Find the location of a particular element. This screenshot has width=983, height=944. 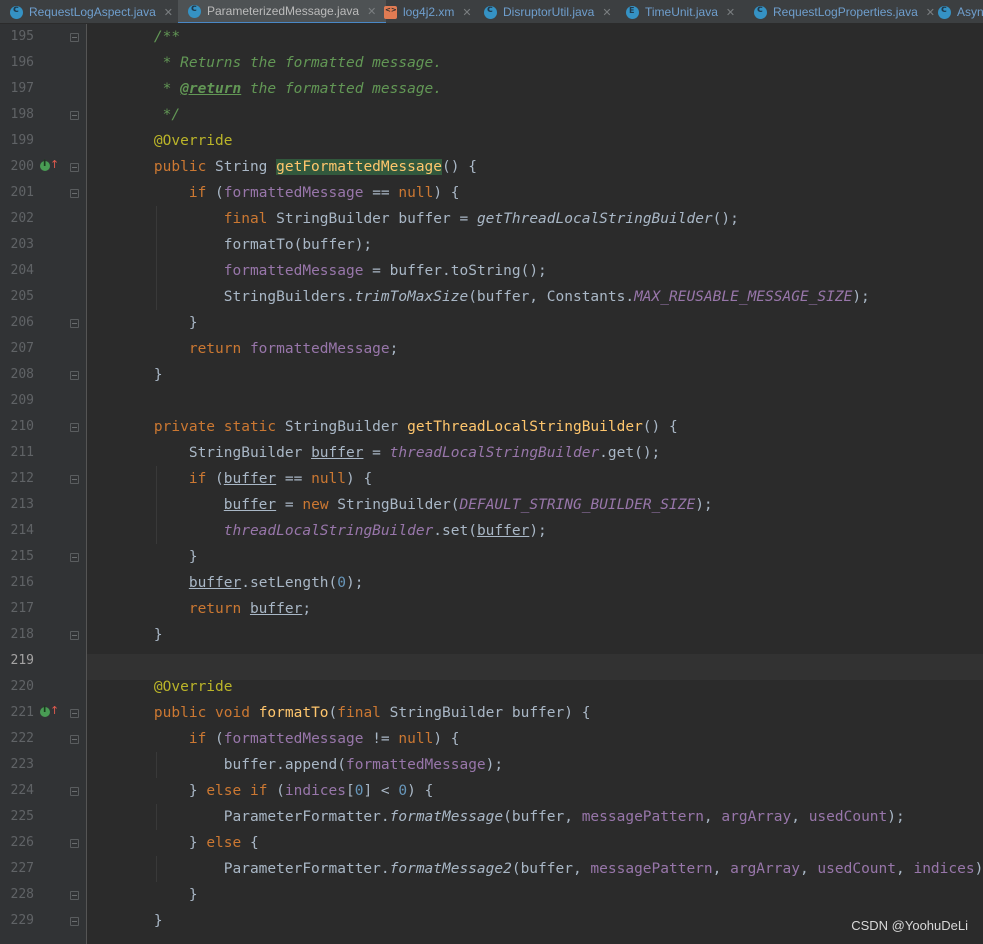

code-token: return is located at coordinates (219, 609).